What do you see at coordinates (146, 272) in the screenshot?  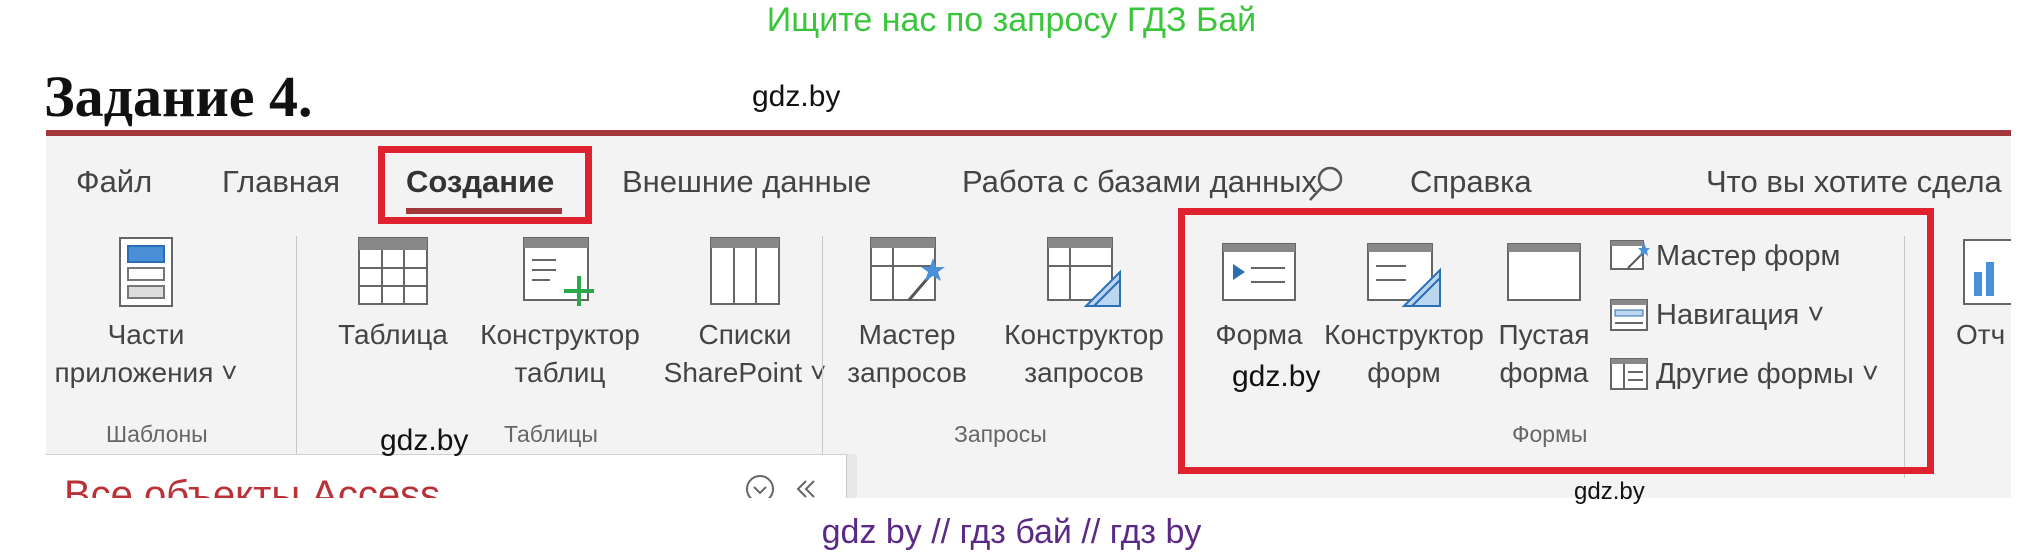 I see `app-parts-icon` at bounding box center [146, 272].